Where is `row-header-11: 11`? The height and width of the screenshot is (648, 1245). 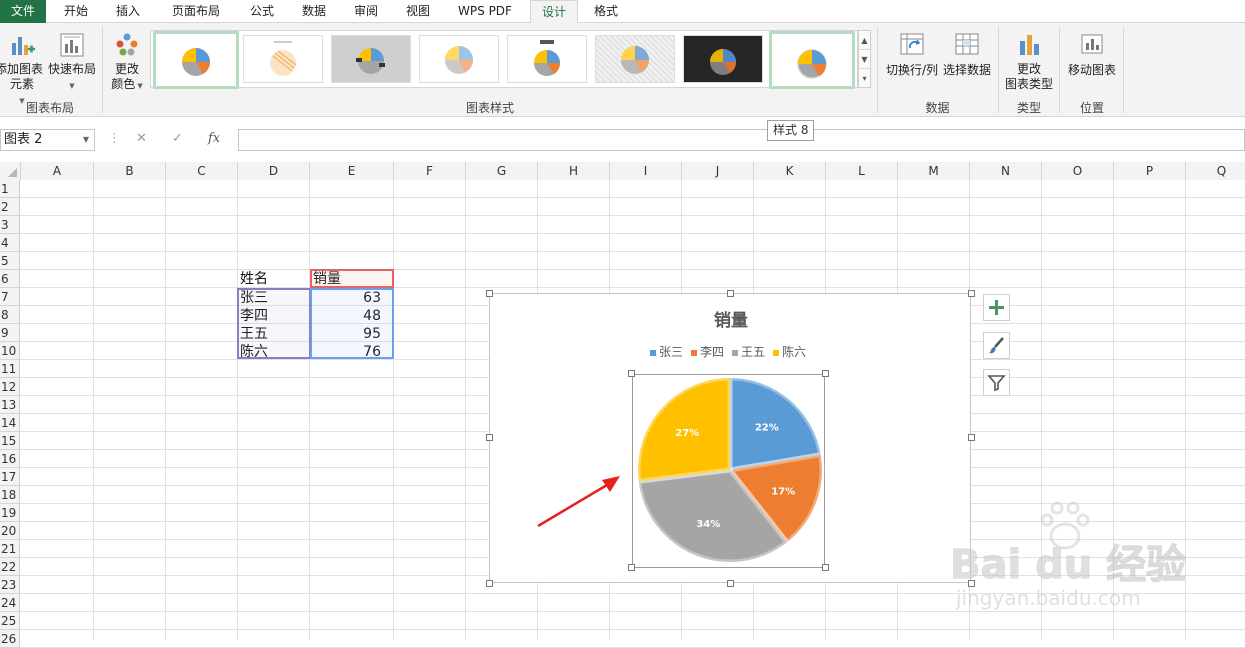 row-header-11: 11 is located at coordinates (10, 369).